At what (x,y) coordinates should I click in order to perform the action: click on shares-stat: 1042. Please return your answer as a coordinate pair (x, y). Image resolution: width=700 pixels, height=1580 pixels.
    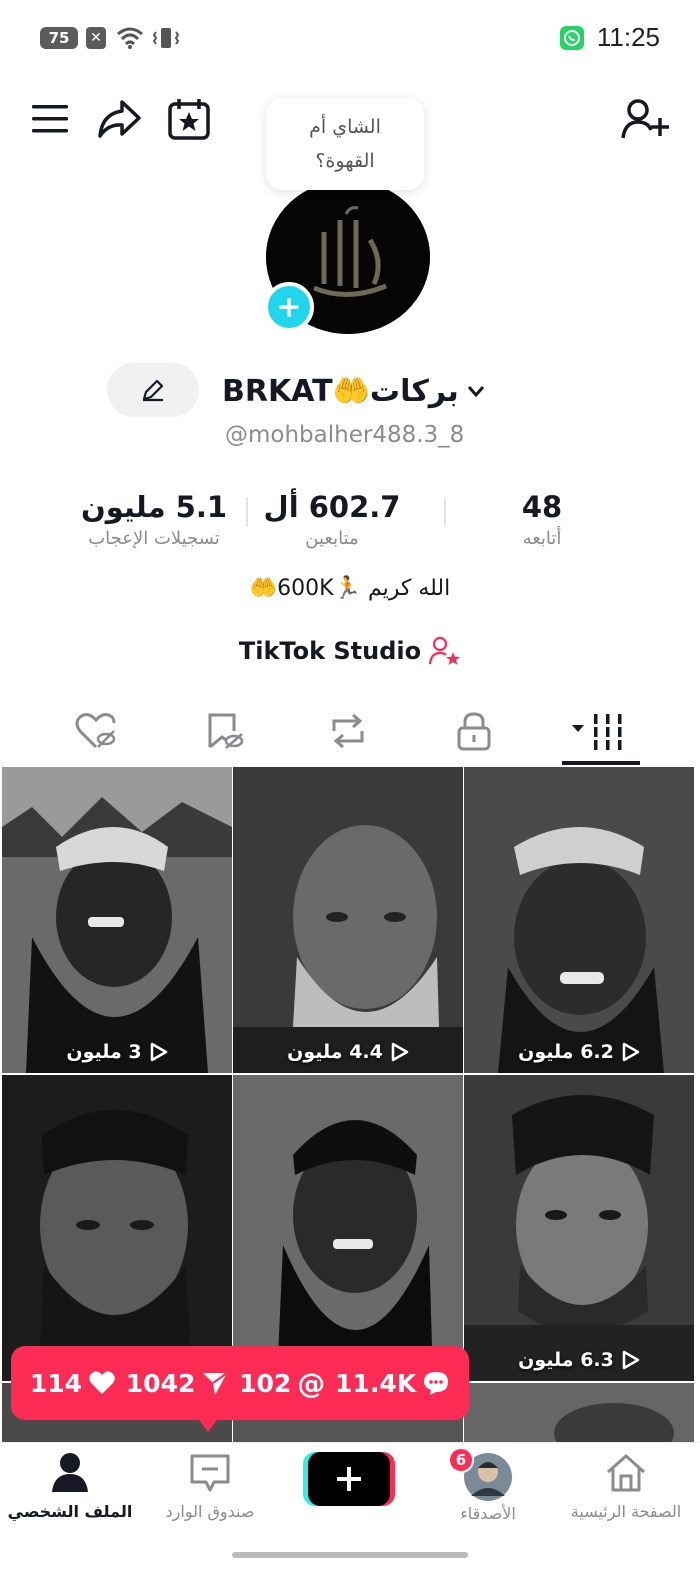
    Looking at the image, I should click on (178, 1383).